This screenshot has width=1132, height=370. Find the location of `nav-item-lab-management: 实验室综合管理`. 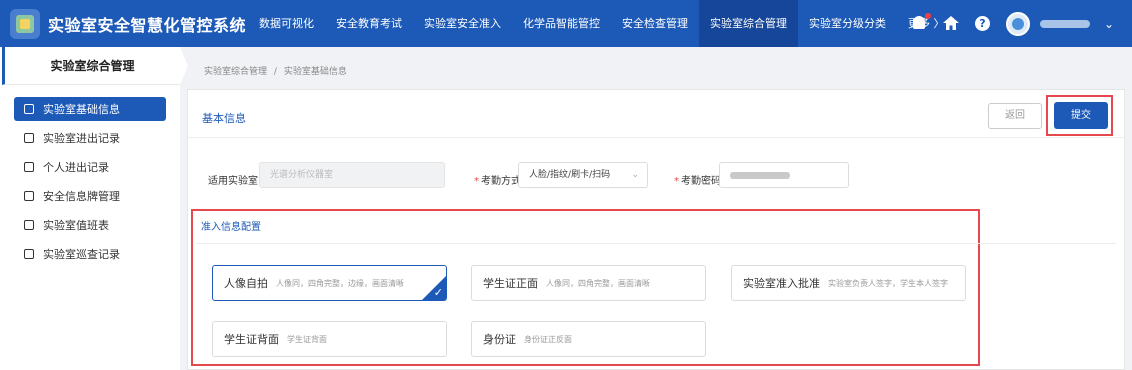

nav-item-lab-management: 实验室综合管理 is located at coordinates (748, 23).